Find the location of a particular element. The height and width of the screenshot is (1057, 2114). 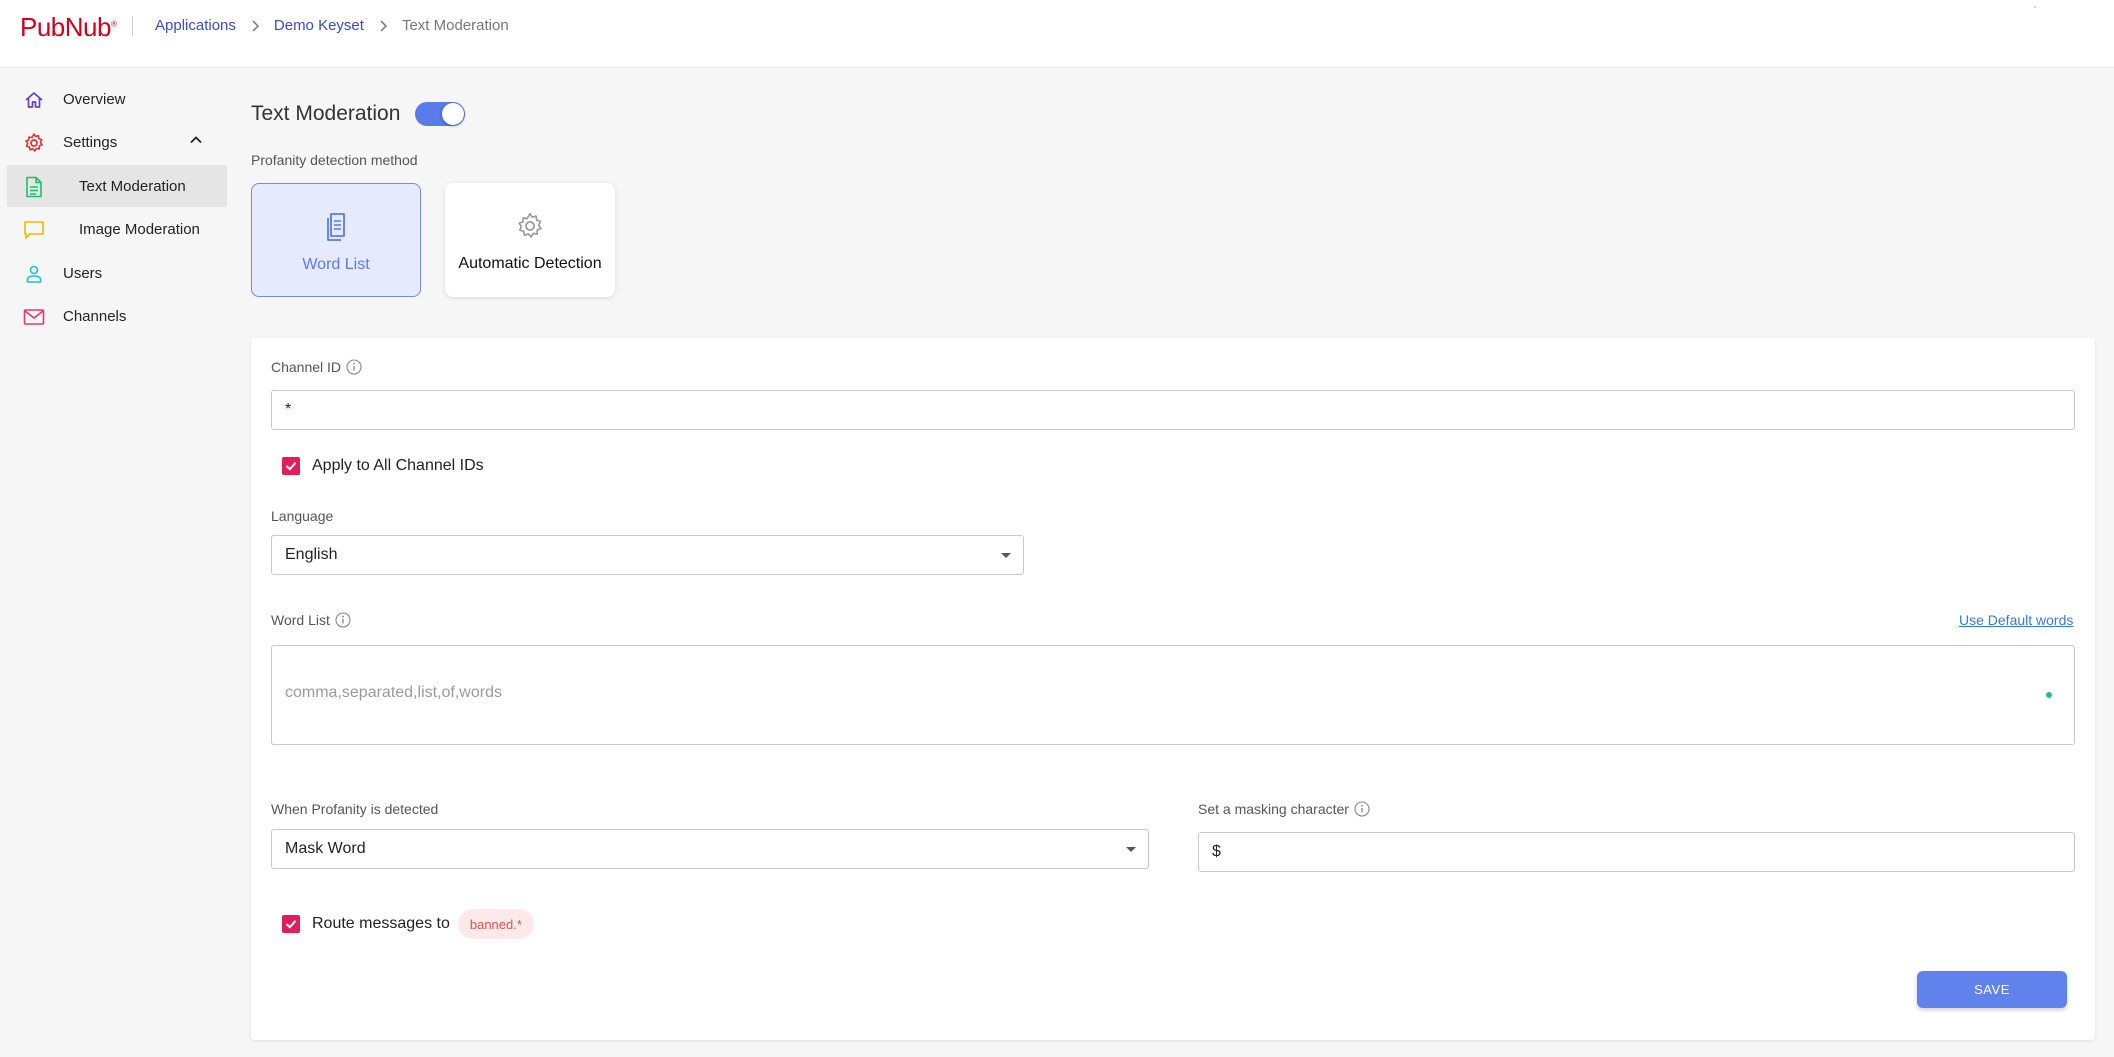

home-icon is located at coordinates (34, 100).